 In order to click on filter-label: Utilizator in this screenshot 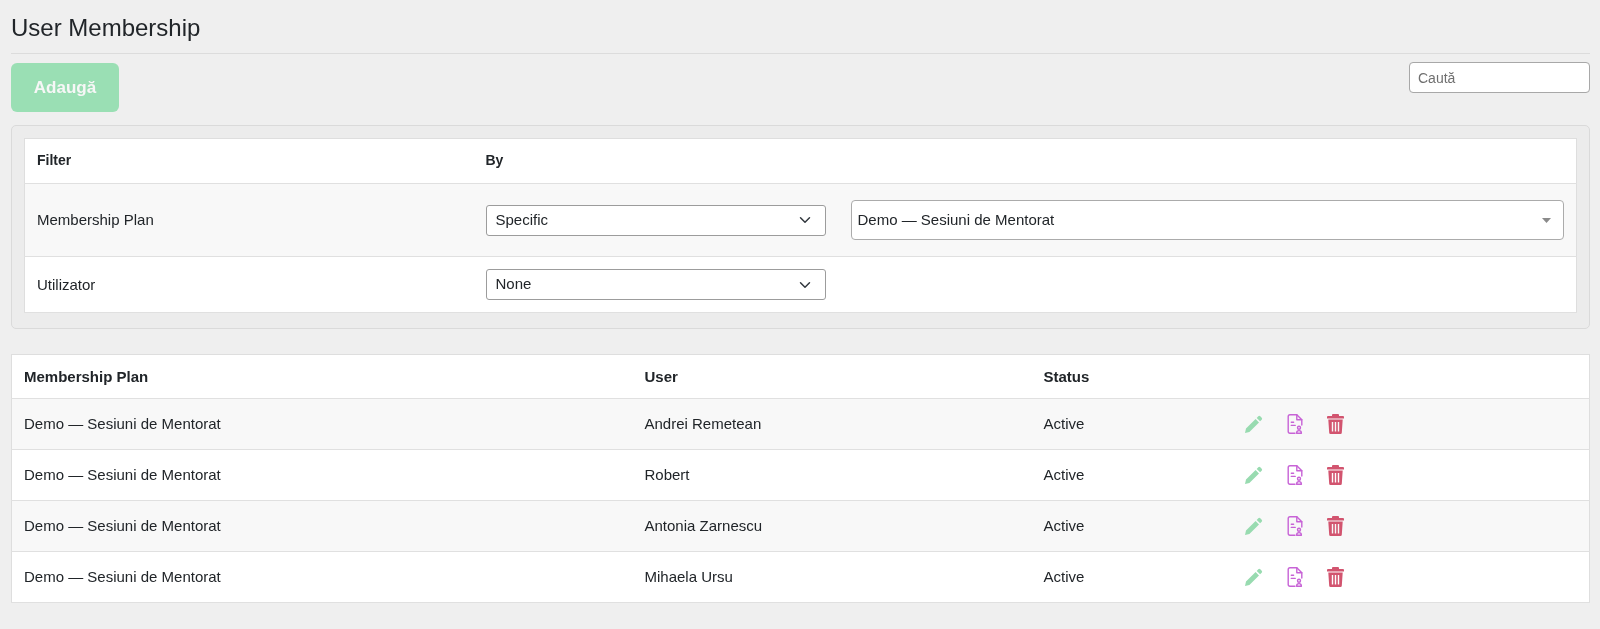, I will do `click(249, 284)`.